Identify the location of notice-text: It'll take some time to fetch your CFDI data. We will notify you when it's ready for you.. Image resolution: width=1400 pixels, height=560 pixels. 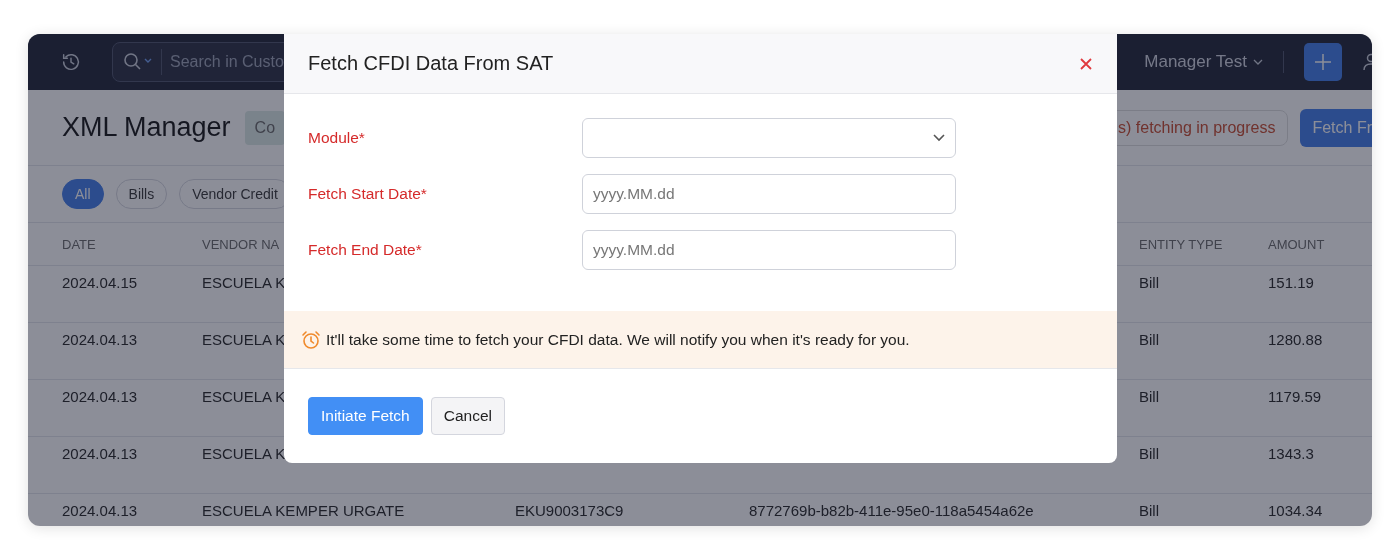
(618, 339).